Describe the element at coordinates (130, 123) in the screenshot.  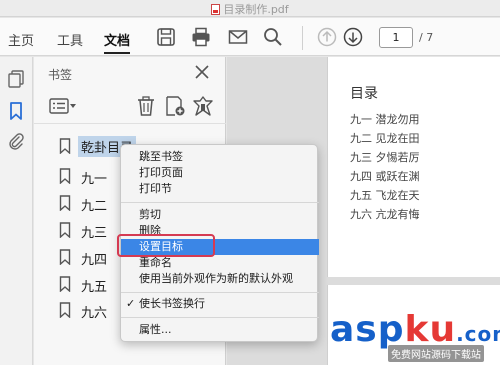
I see `panel-divider` at that location.